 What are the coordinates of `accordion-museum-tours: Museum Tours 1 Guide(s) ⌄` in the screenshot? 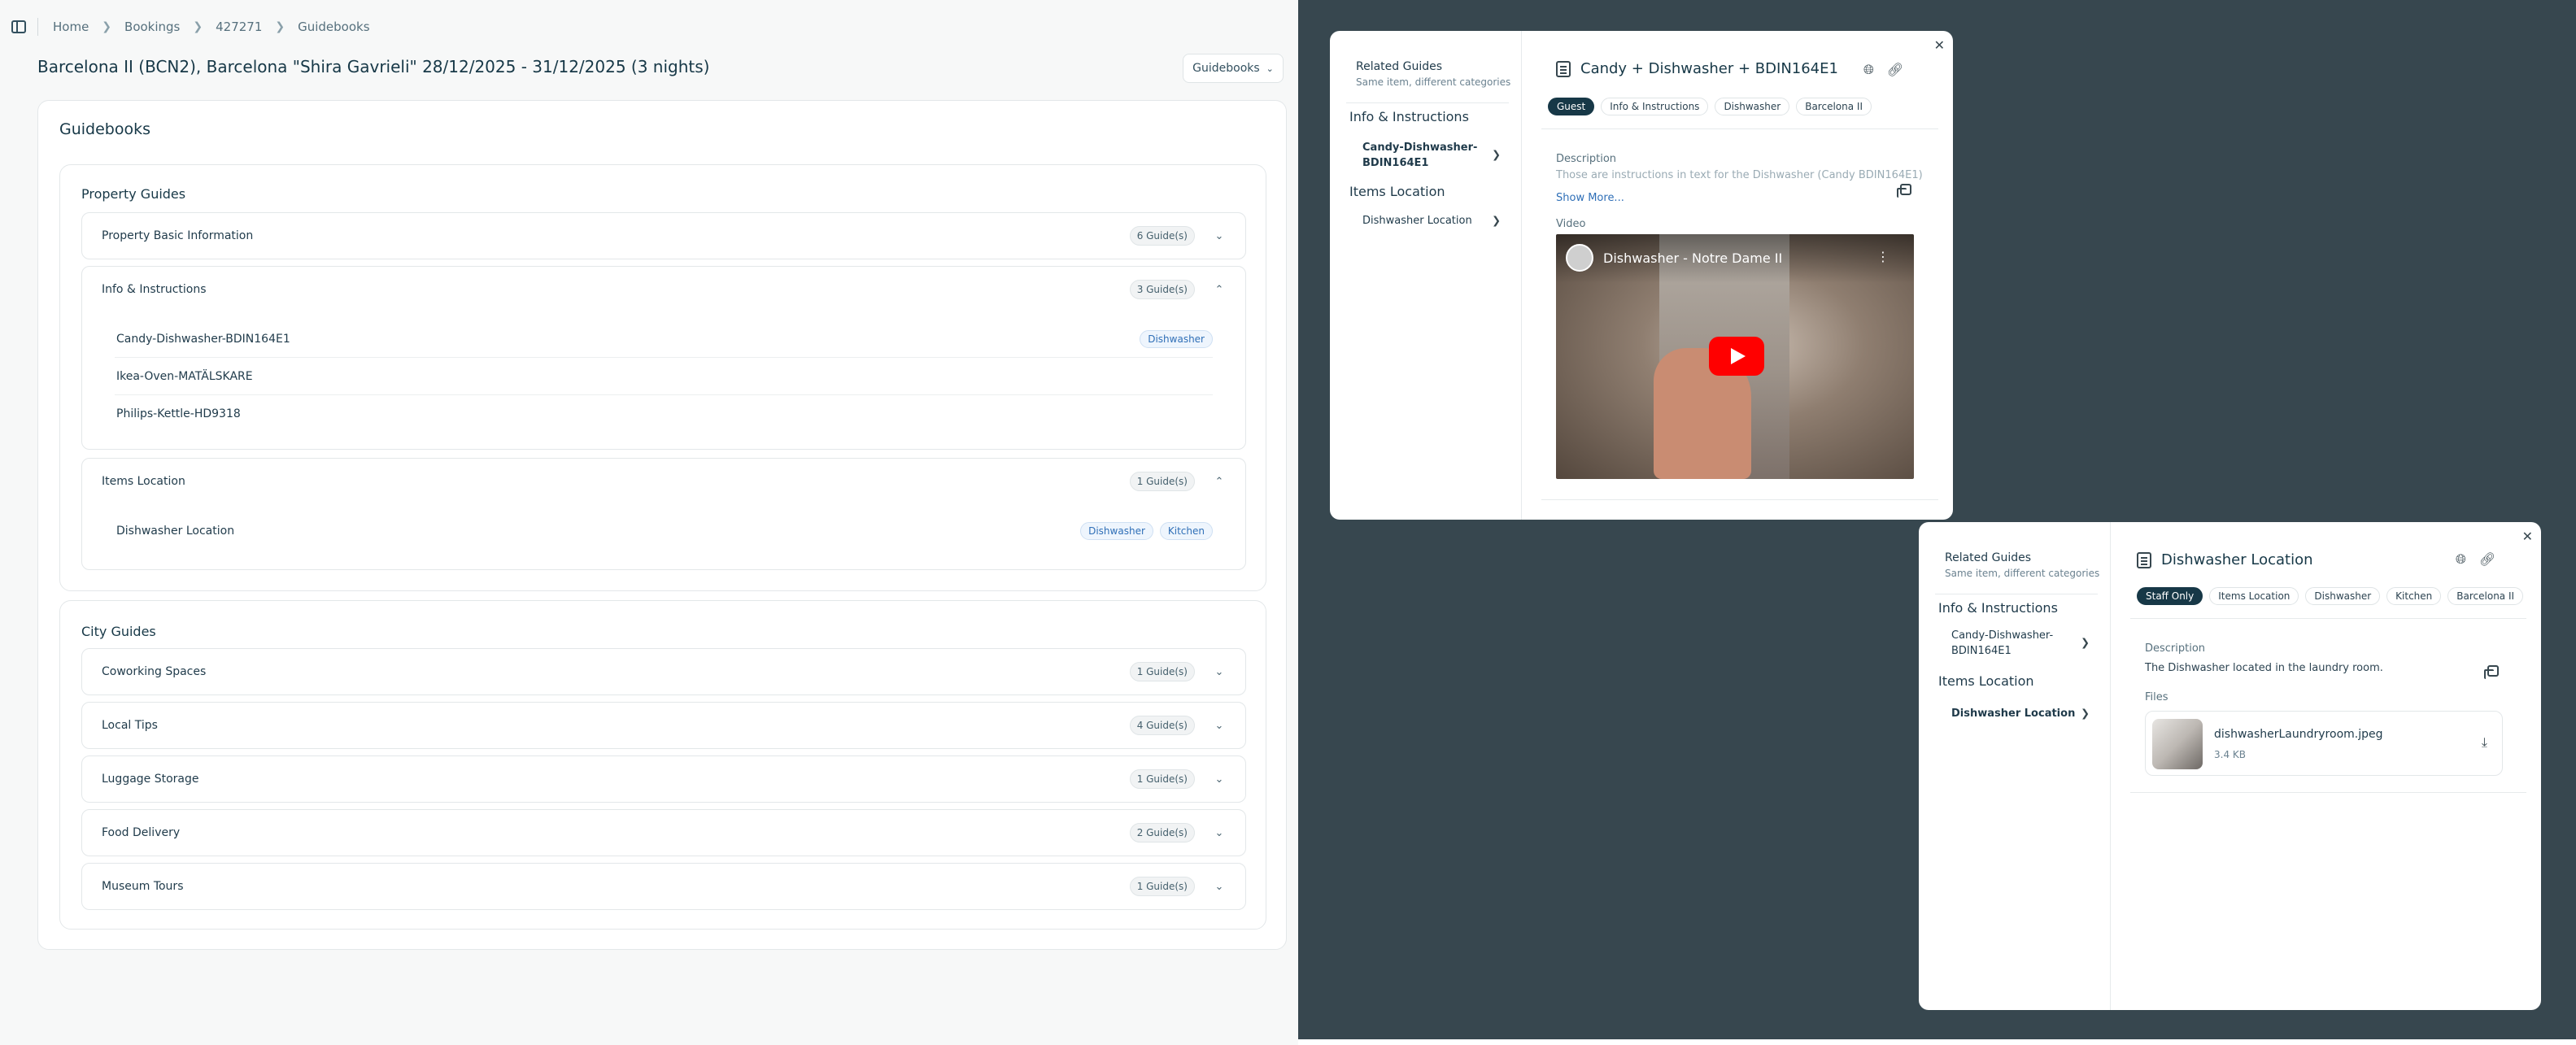 It's located at (663, 887).